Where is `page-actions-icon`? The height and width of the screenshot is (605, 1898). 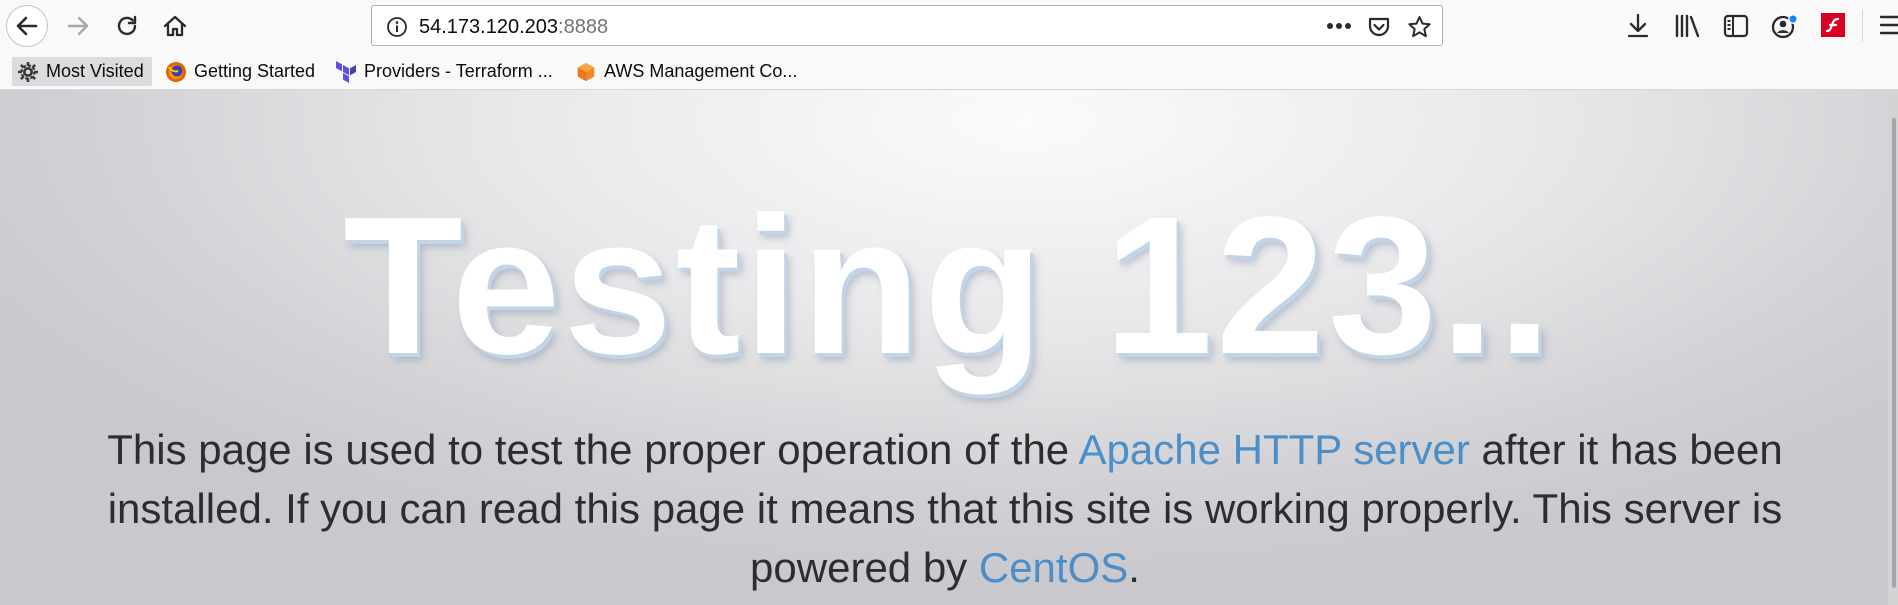 page-actions-icon is located at coordinates (1339, 26).